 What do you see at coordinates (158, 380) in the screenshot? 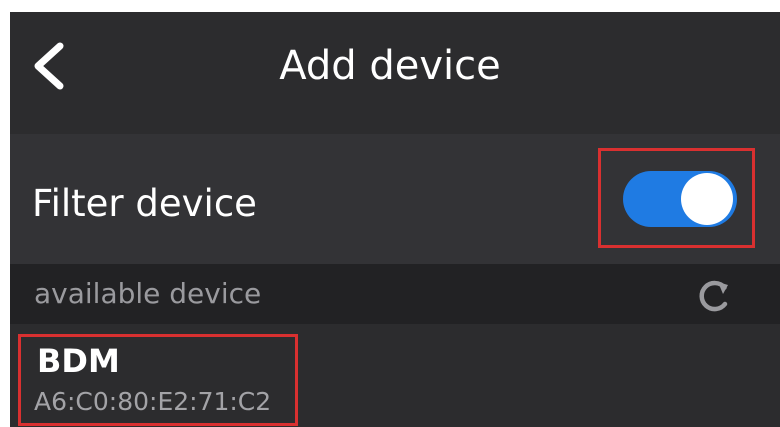
I see `device-bdm-item: BDM A6:C0:80:E2:71:C2` at bounding box center [158, 380].